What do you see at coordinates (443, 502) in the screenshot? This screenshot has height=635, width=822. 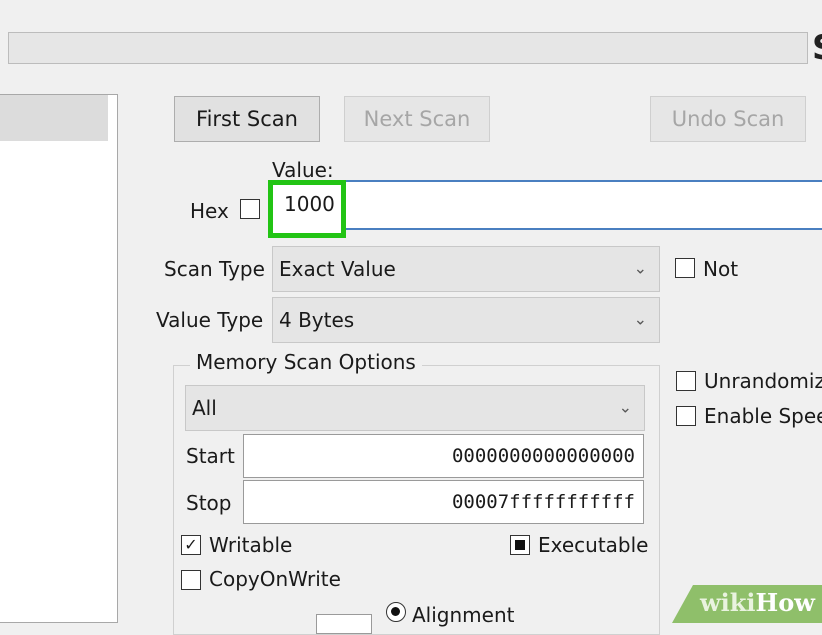 I see `stop-address-input: 00007fffffffffff` at bounding box center [443, 502].